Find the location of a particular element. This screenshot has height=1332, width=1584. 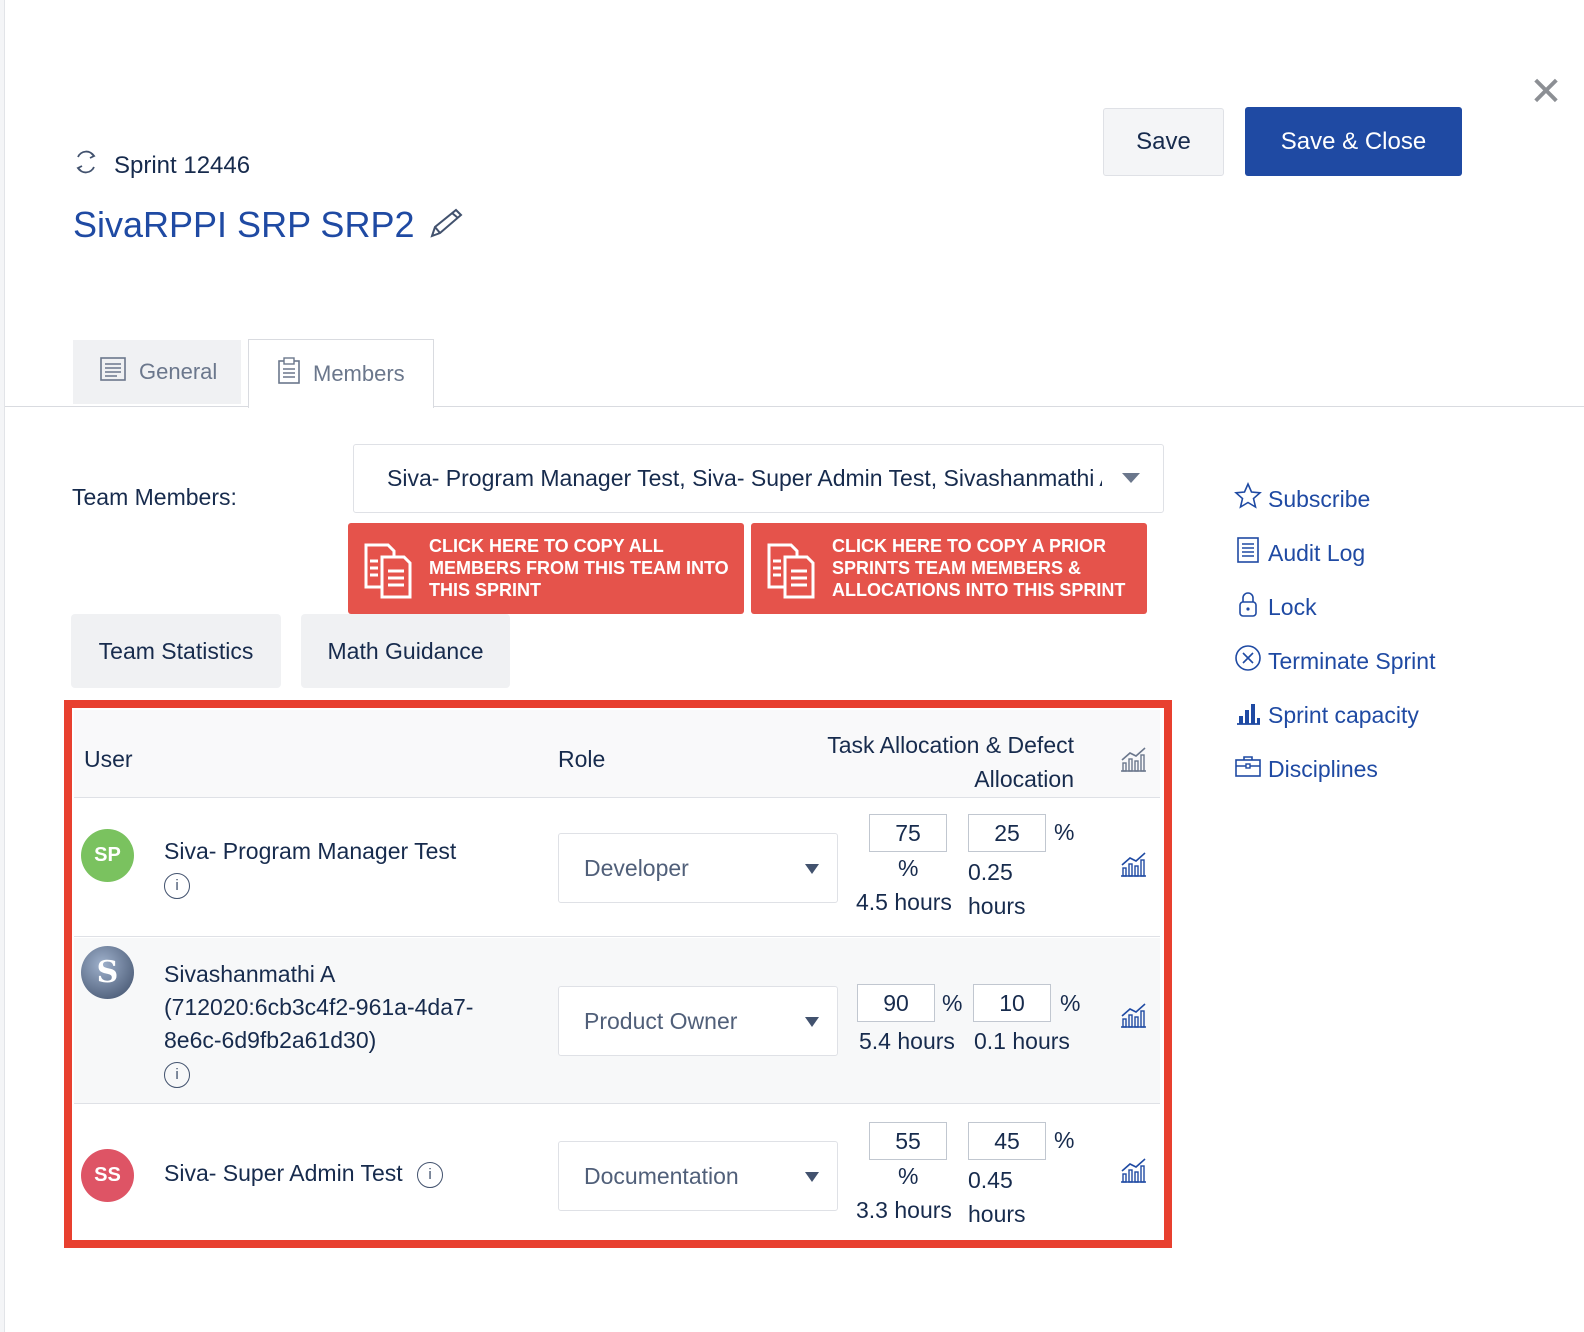

tab-members: Members is located at coordinates (341, 373).